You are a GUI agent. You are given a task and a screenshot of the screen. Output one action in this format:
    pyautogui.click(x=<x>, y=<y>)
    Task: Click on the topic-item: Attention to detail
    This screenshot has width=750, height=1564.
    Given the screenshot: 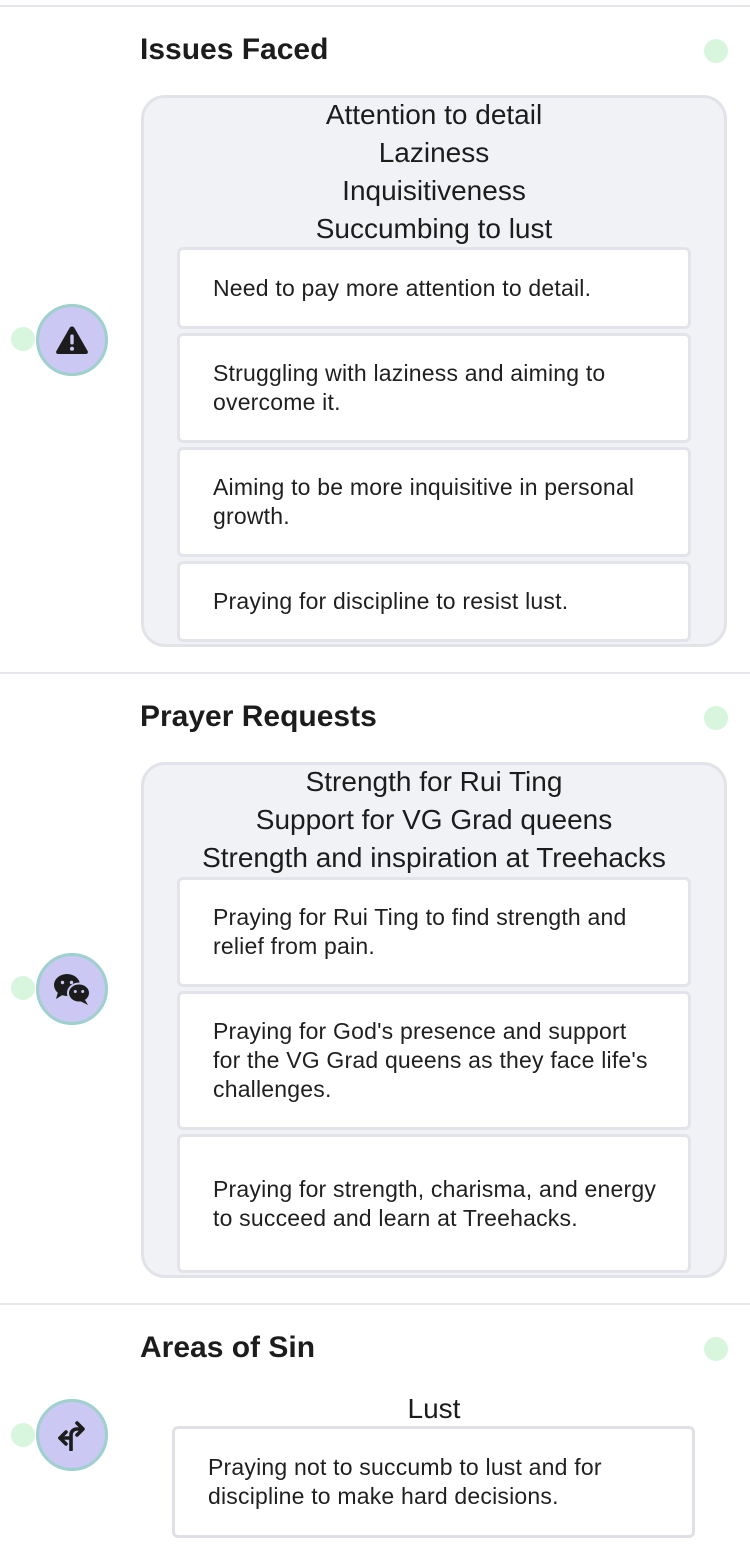 What is the action you would take?
    pyautogui.click(x=434, y=114)
    